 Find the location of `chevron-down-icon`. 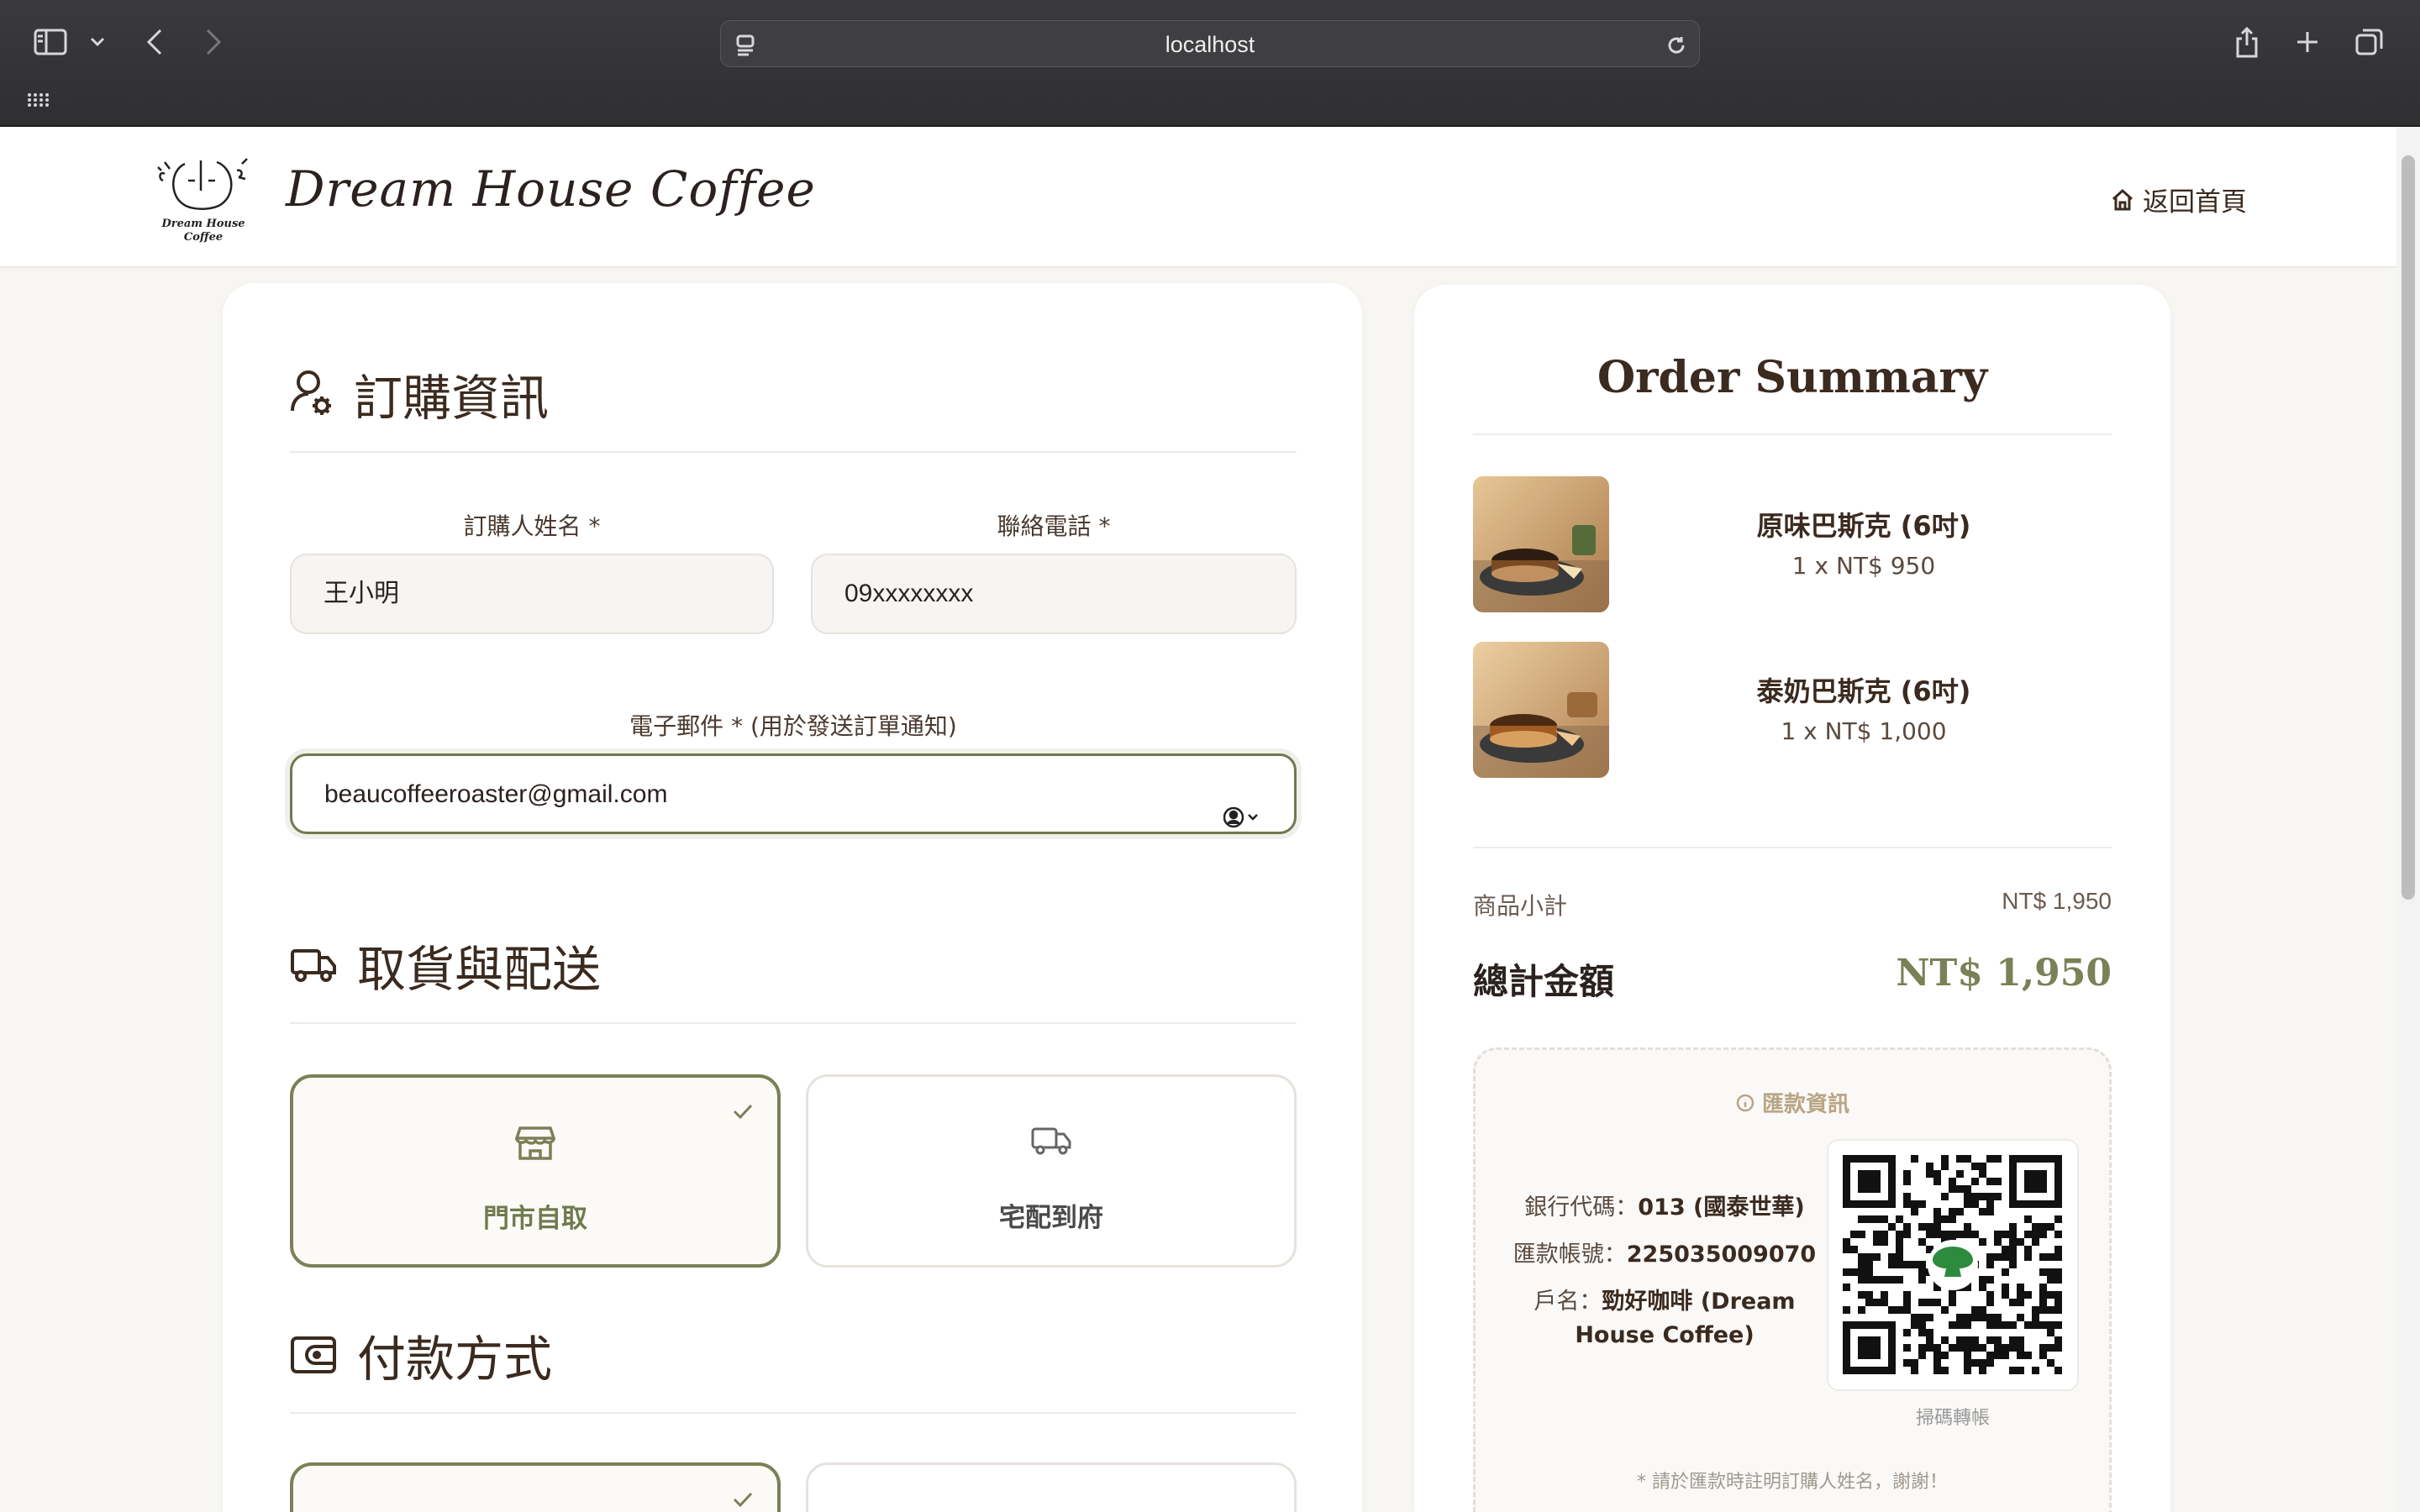

chevron-down-icon is located at coordinates (97, 42).